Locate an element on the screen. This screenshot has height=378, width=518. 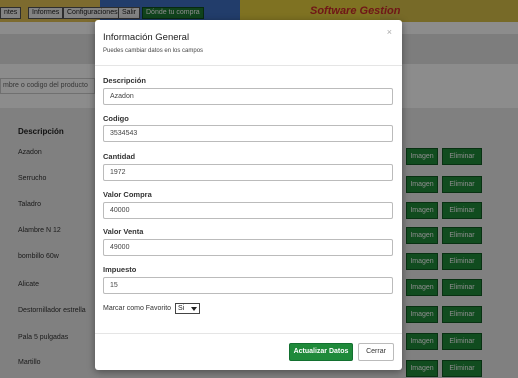
quantity-label: Cantidad is located at coordinates (119, 156).